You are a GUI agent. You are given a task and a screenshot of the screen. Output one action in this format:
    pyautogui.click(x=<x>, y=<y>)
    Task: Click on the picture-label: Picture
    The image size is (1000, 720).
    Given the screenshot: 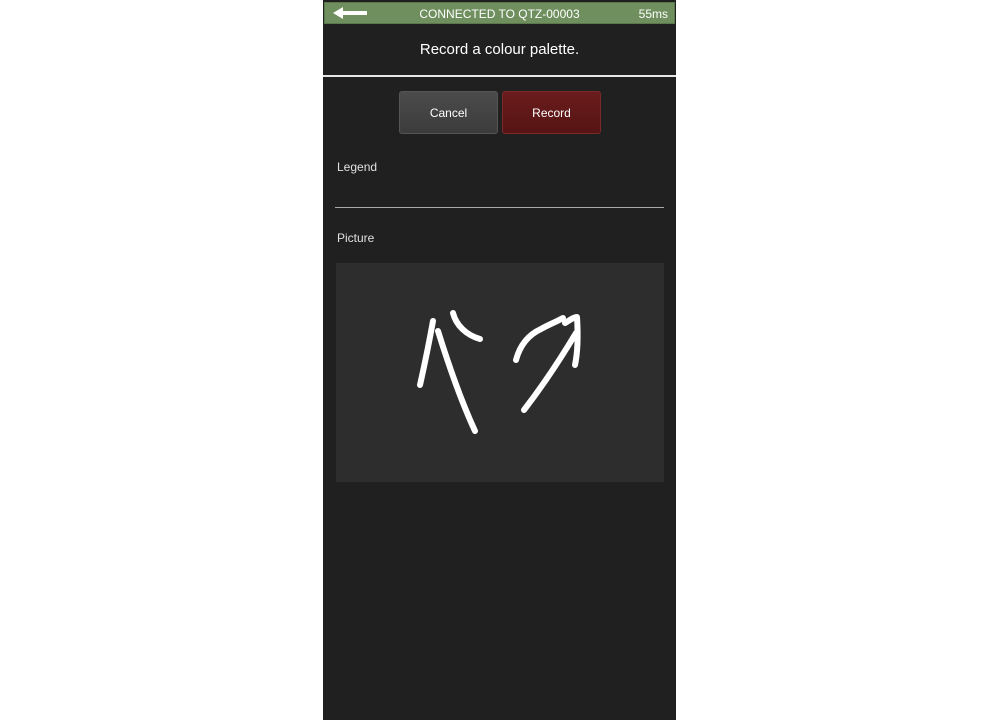 What is the action you would take?
    pyautogui.click(x=356, y=238)
    